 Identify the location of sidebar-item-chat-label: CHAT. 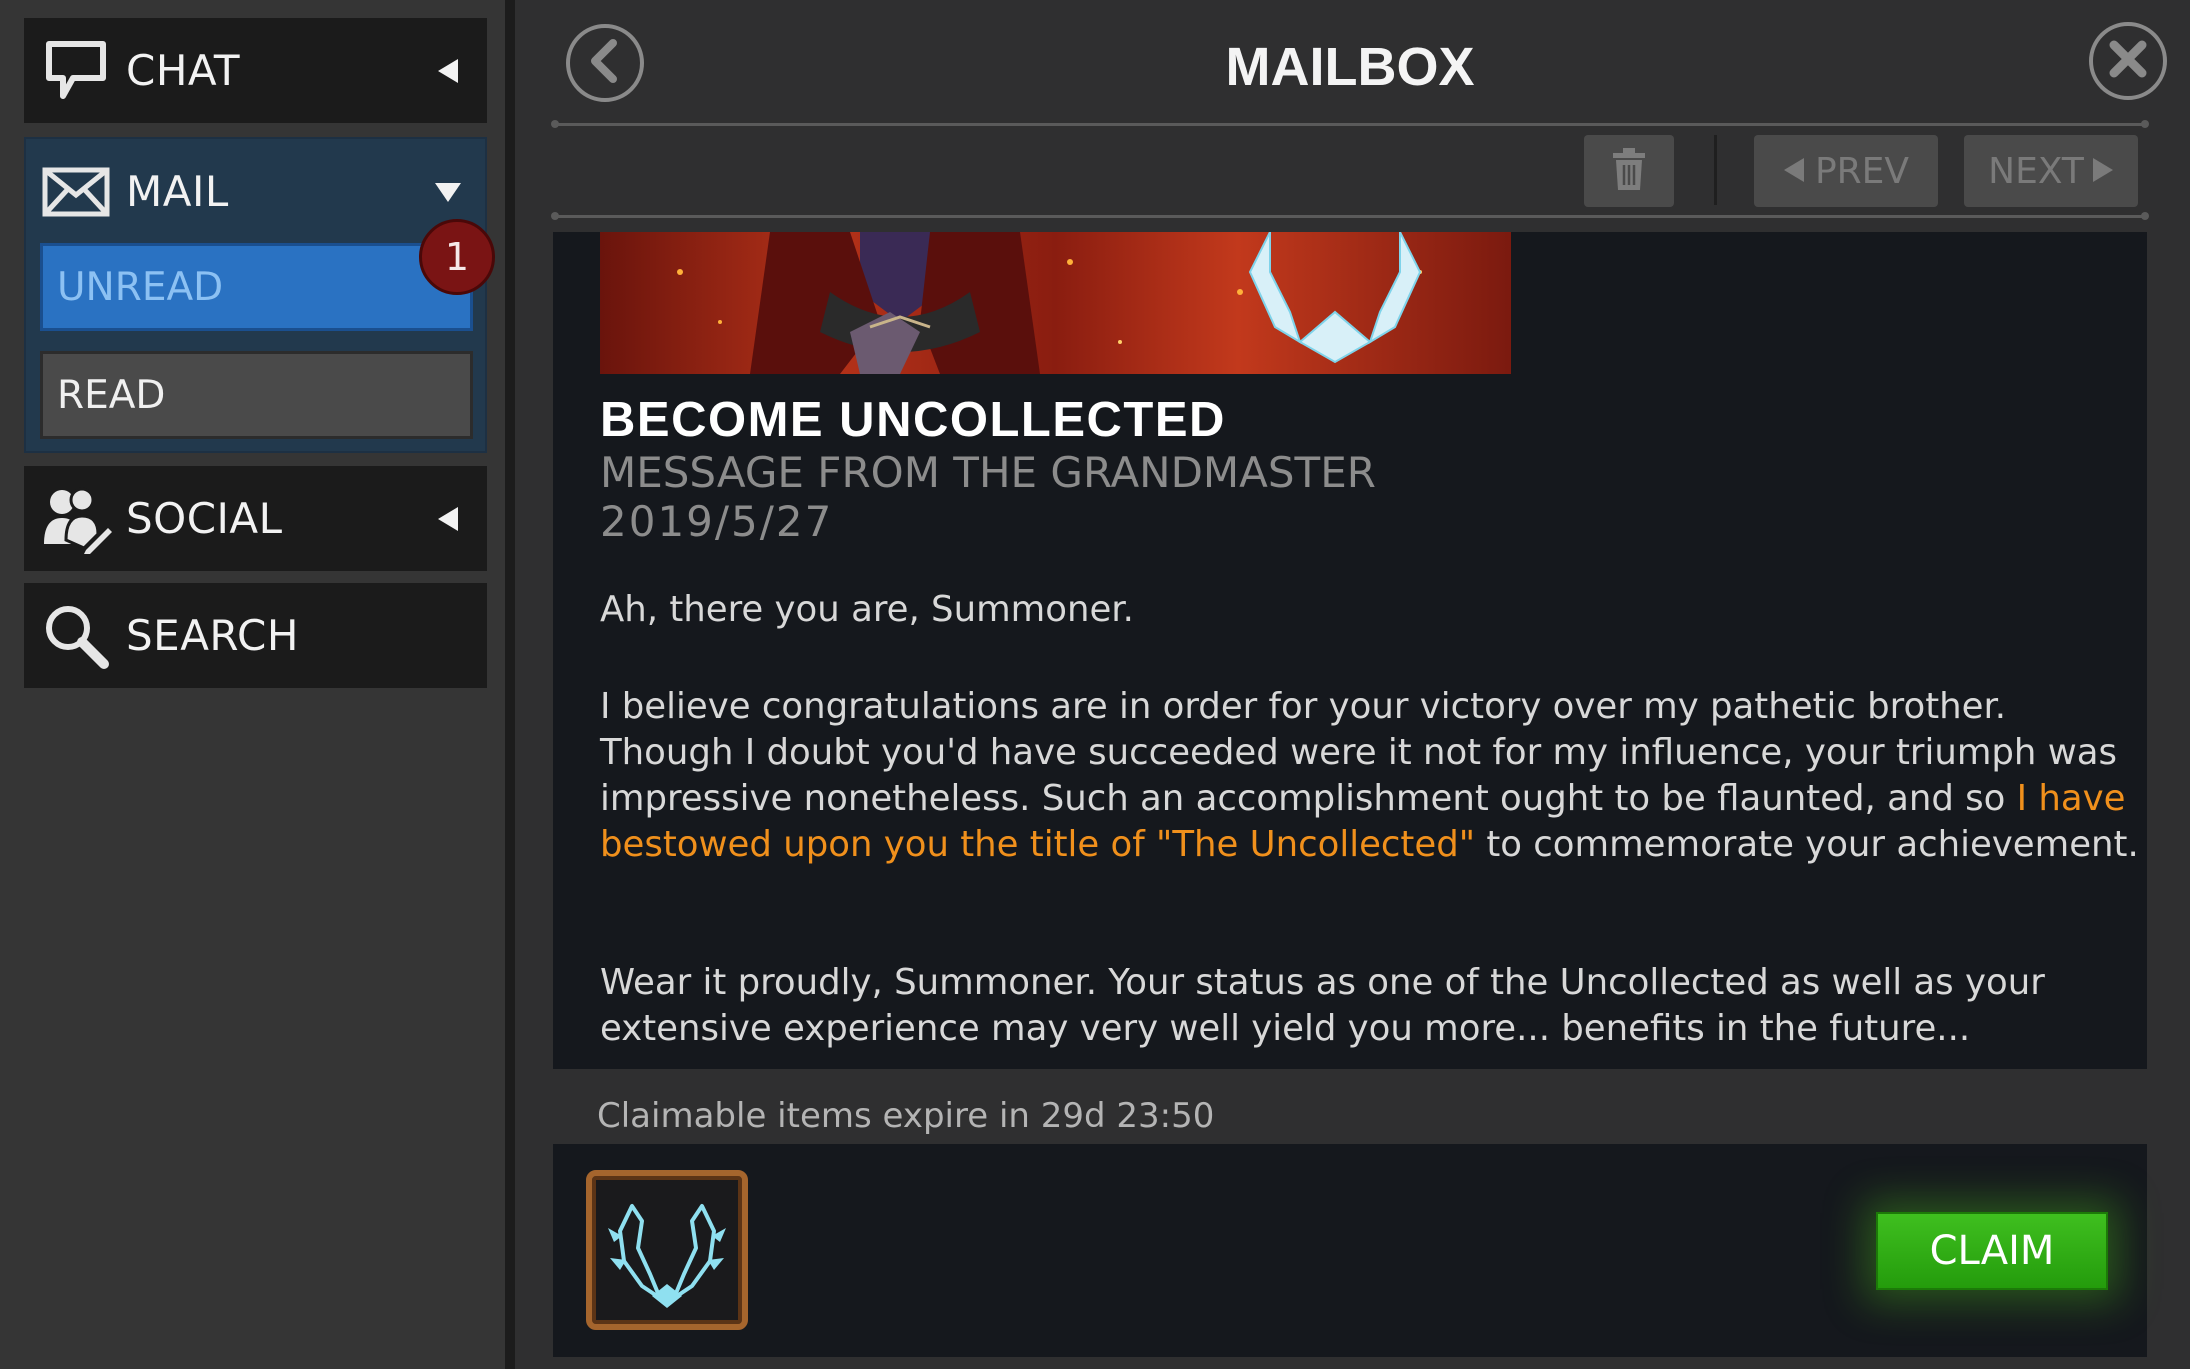
(183, 70).